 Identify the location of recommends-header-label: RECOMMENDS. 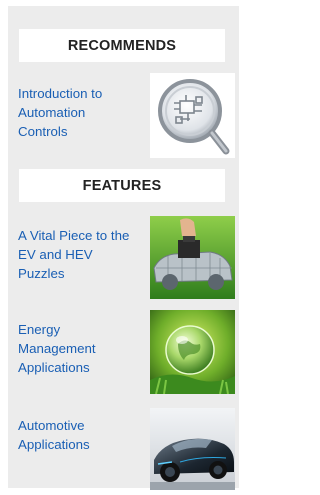
(122, 45).